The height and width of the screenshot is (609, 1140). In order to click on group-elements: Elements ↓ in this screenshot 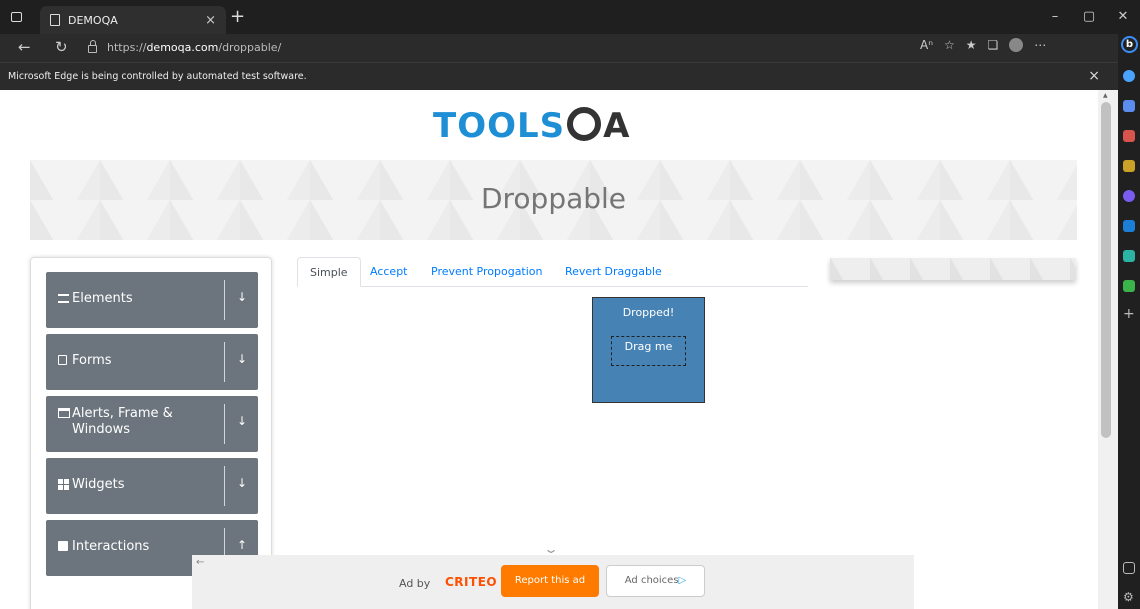, I will do `click(152, 300)`.